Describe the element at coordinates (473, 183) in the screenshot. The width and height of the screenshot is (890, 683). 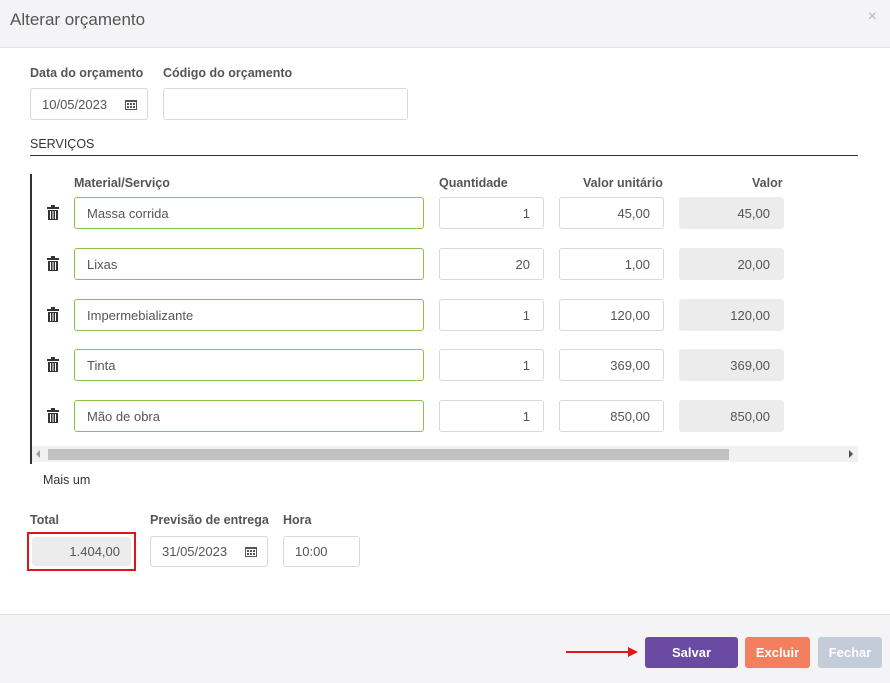
I see `col-quantidade-header: Quantidade` at that location.